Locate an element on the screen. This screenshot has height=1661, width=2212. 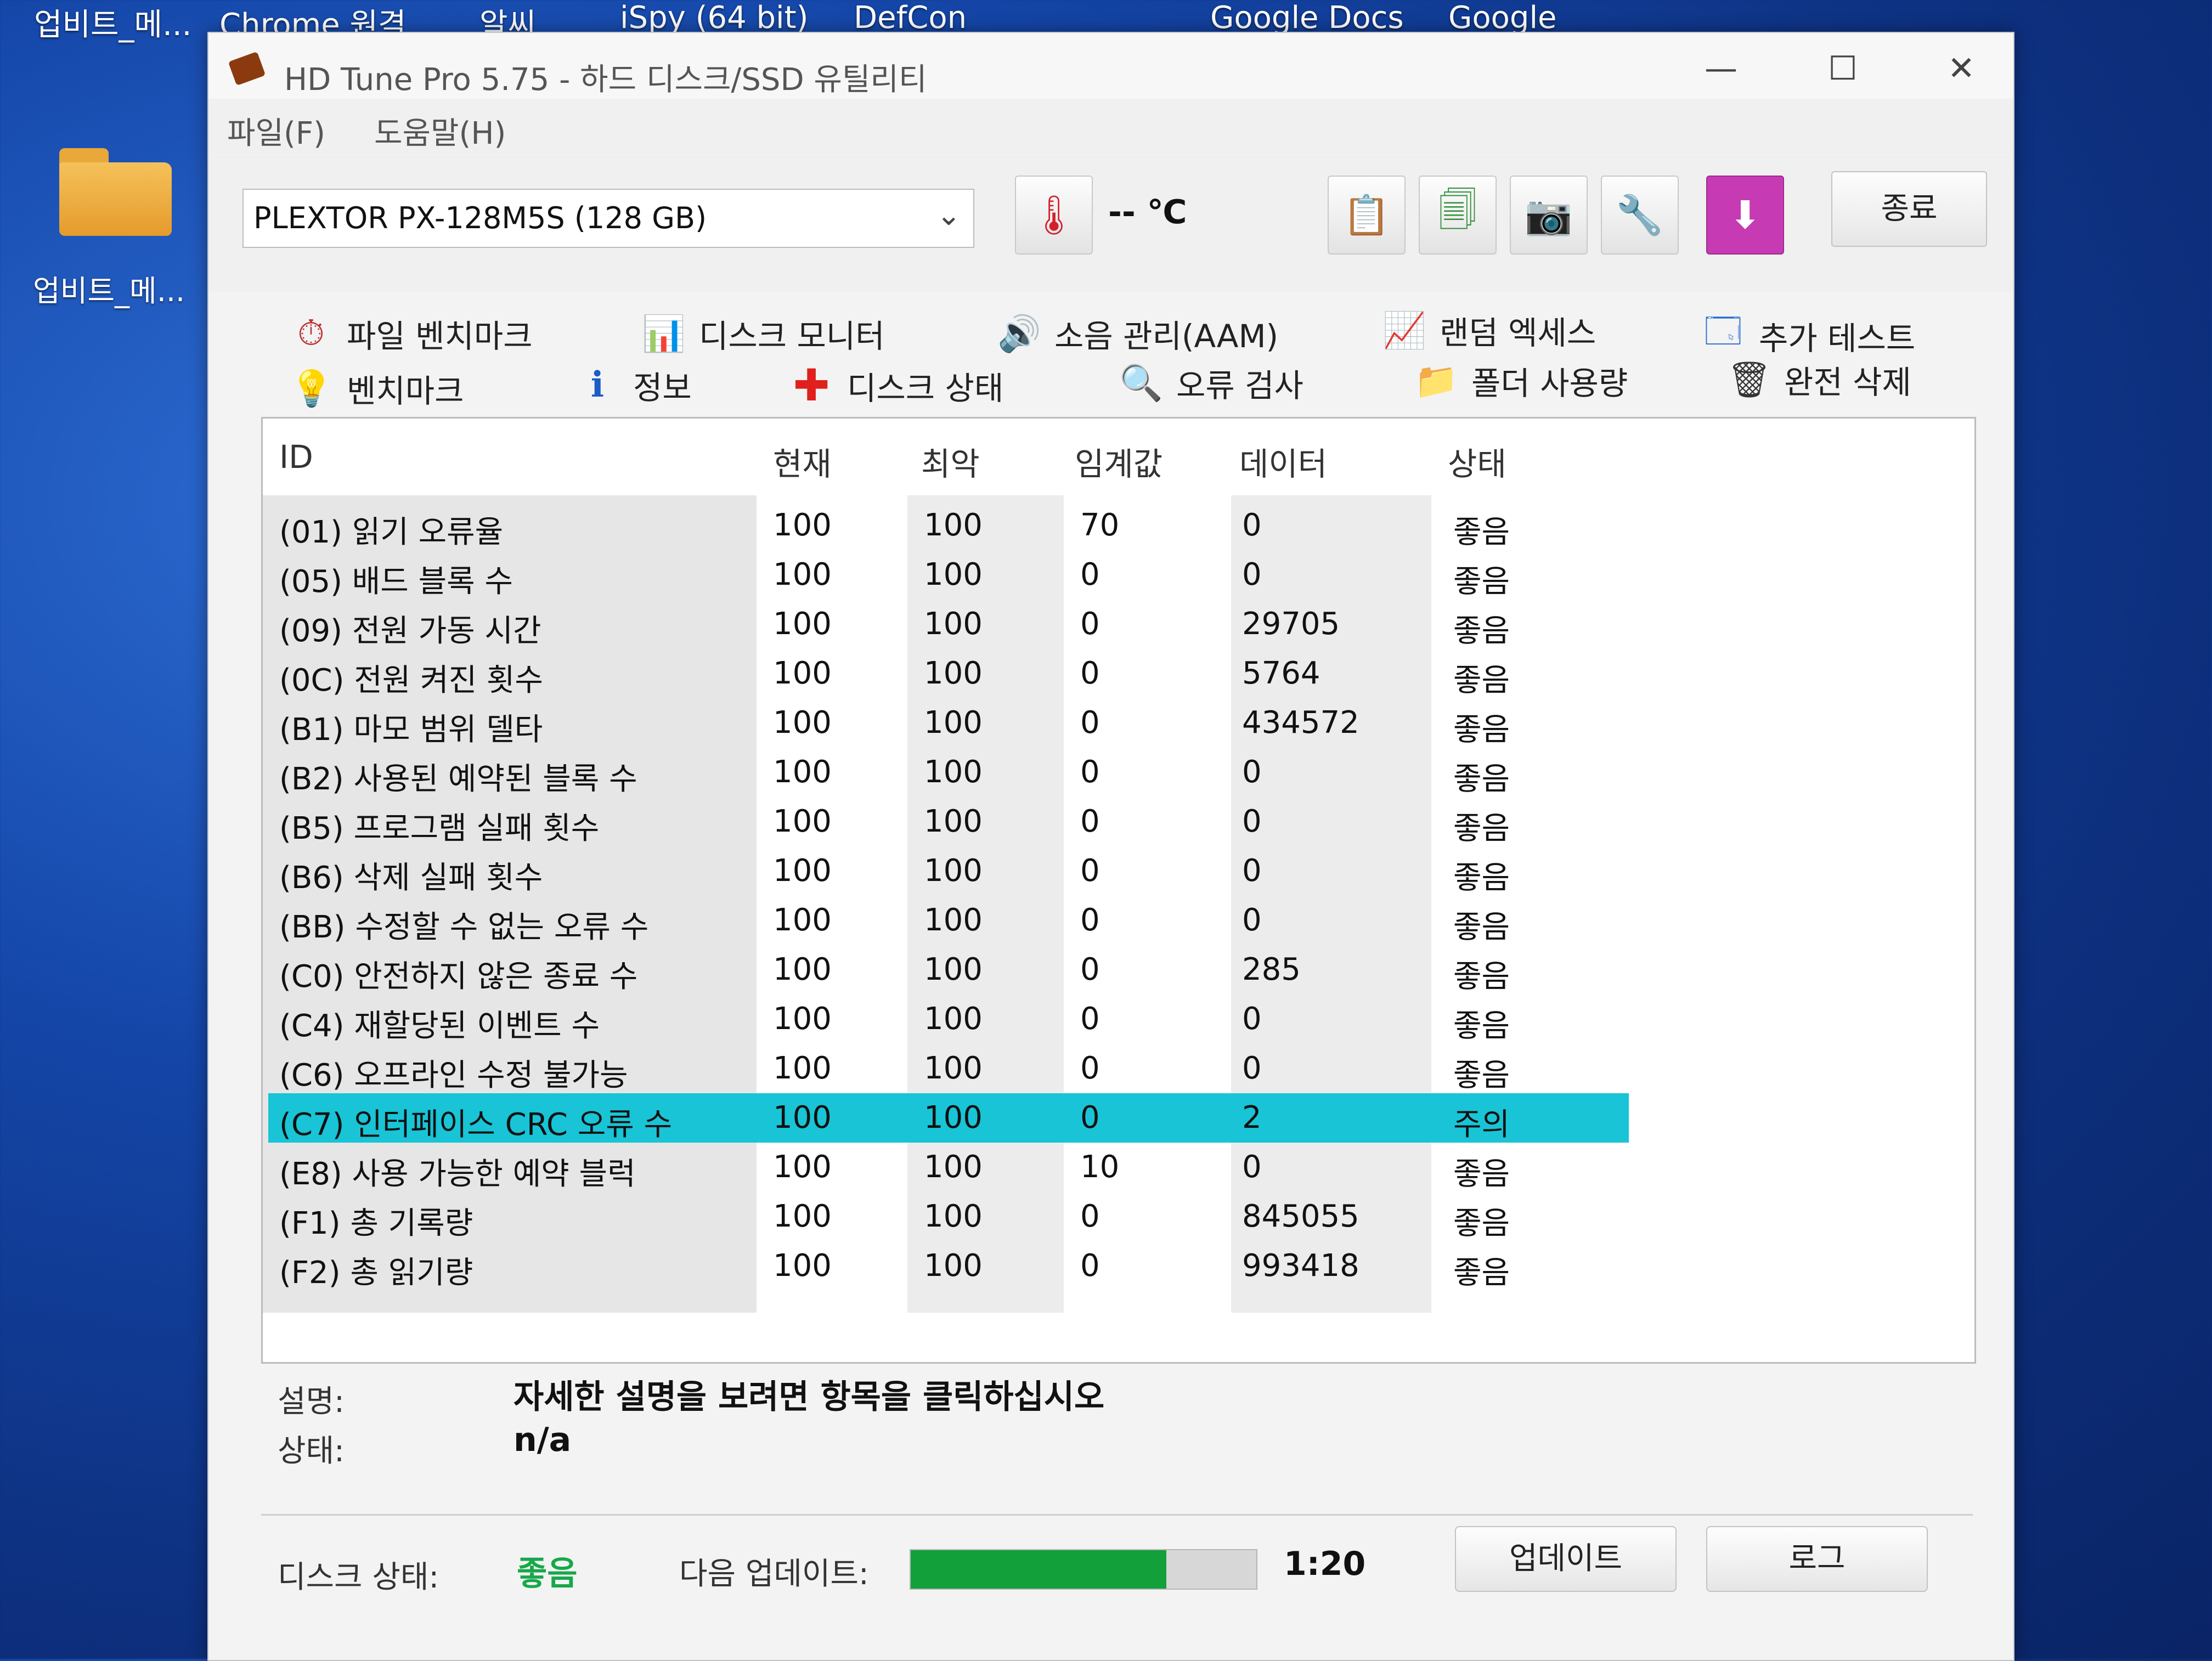
tab-aam: 🔊 소음 관리(AAM) is located at coordinates (1138, 334).